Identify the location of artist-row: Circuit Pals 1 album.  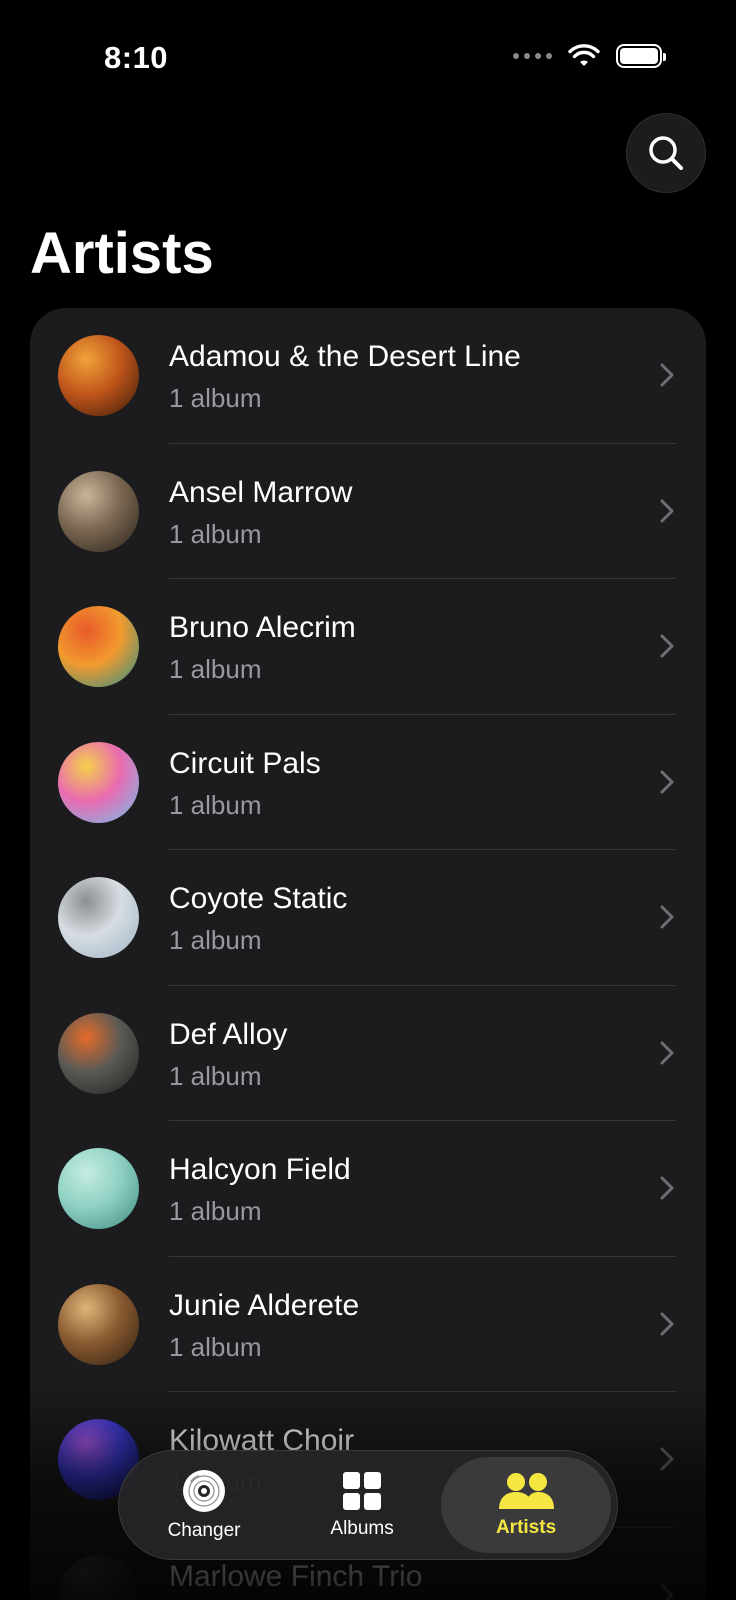
(368, 782).